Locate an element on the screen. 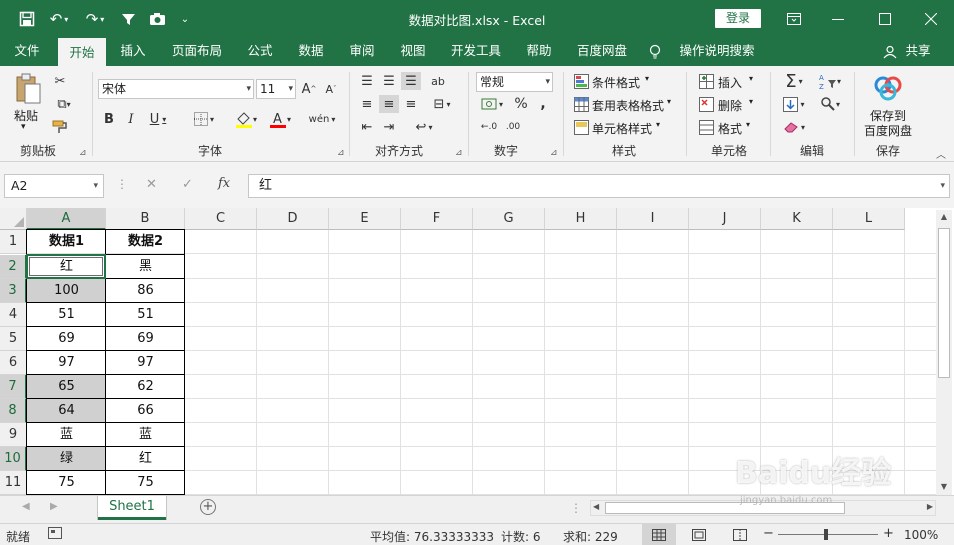 This screenshot has width=954, height=545. column-header-d: D is located at coordinates (293, 219).